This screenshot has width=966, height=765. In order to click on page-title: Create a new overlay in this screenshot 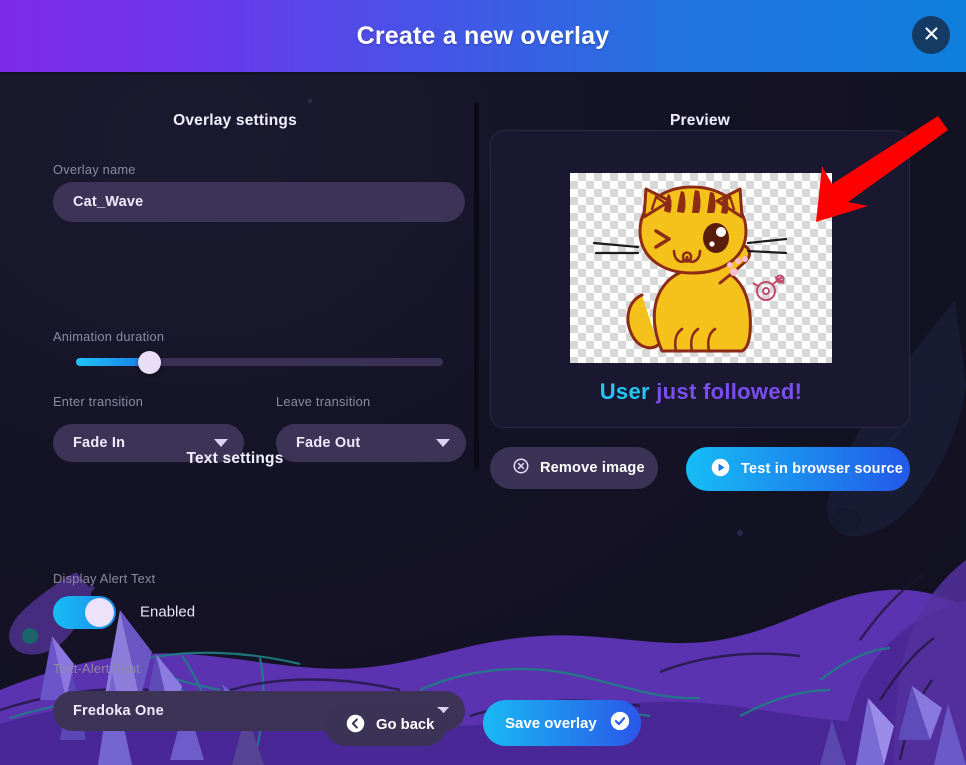, I will do `click(483, 35)`.